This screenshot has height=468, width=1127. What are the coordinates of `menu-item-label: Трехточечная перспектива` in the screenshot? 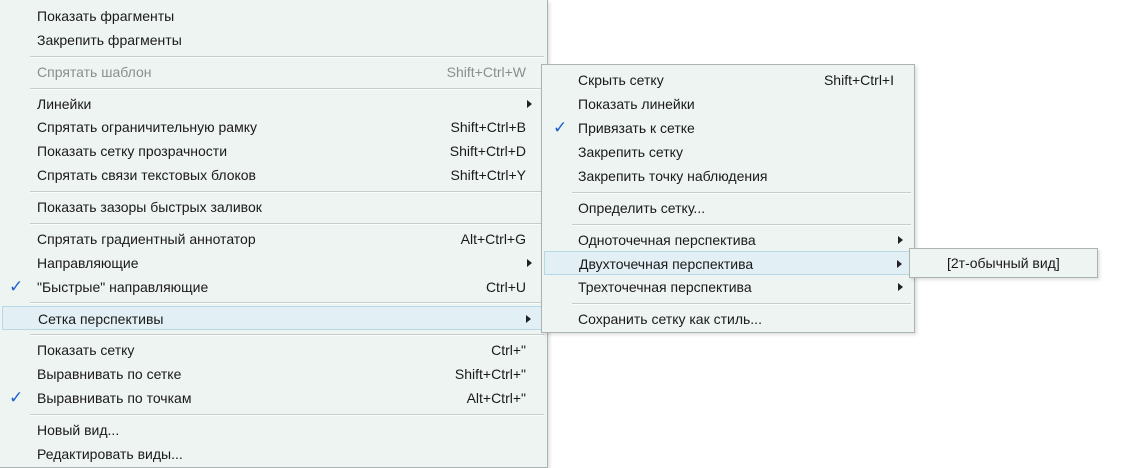 It's located at (665, 287).